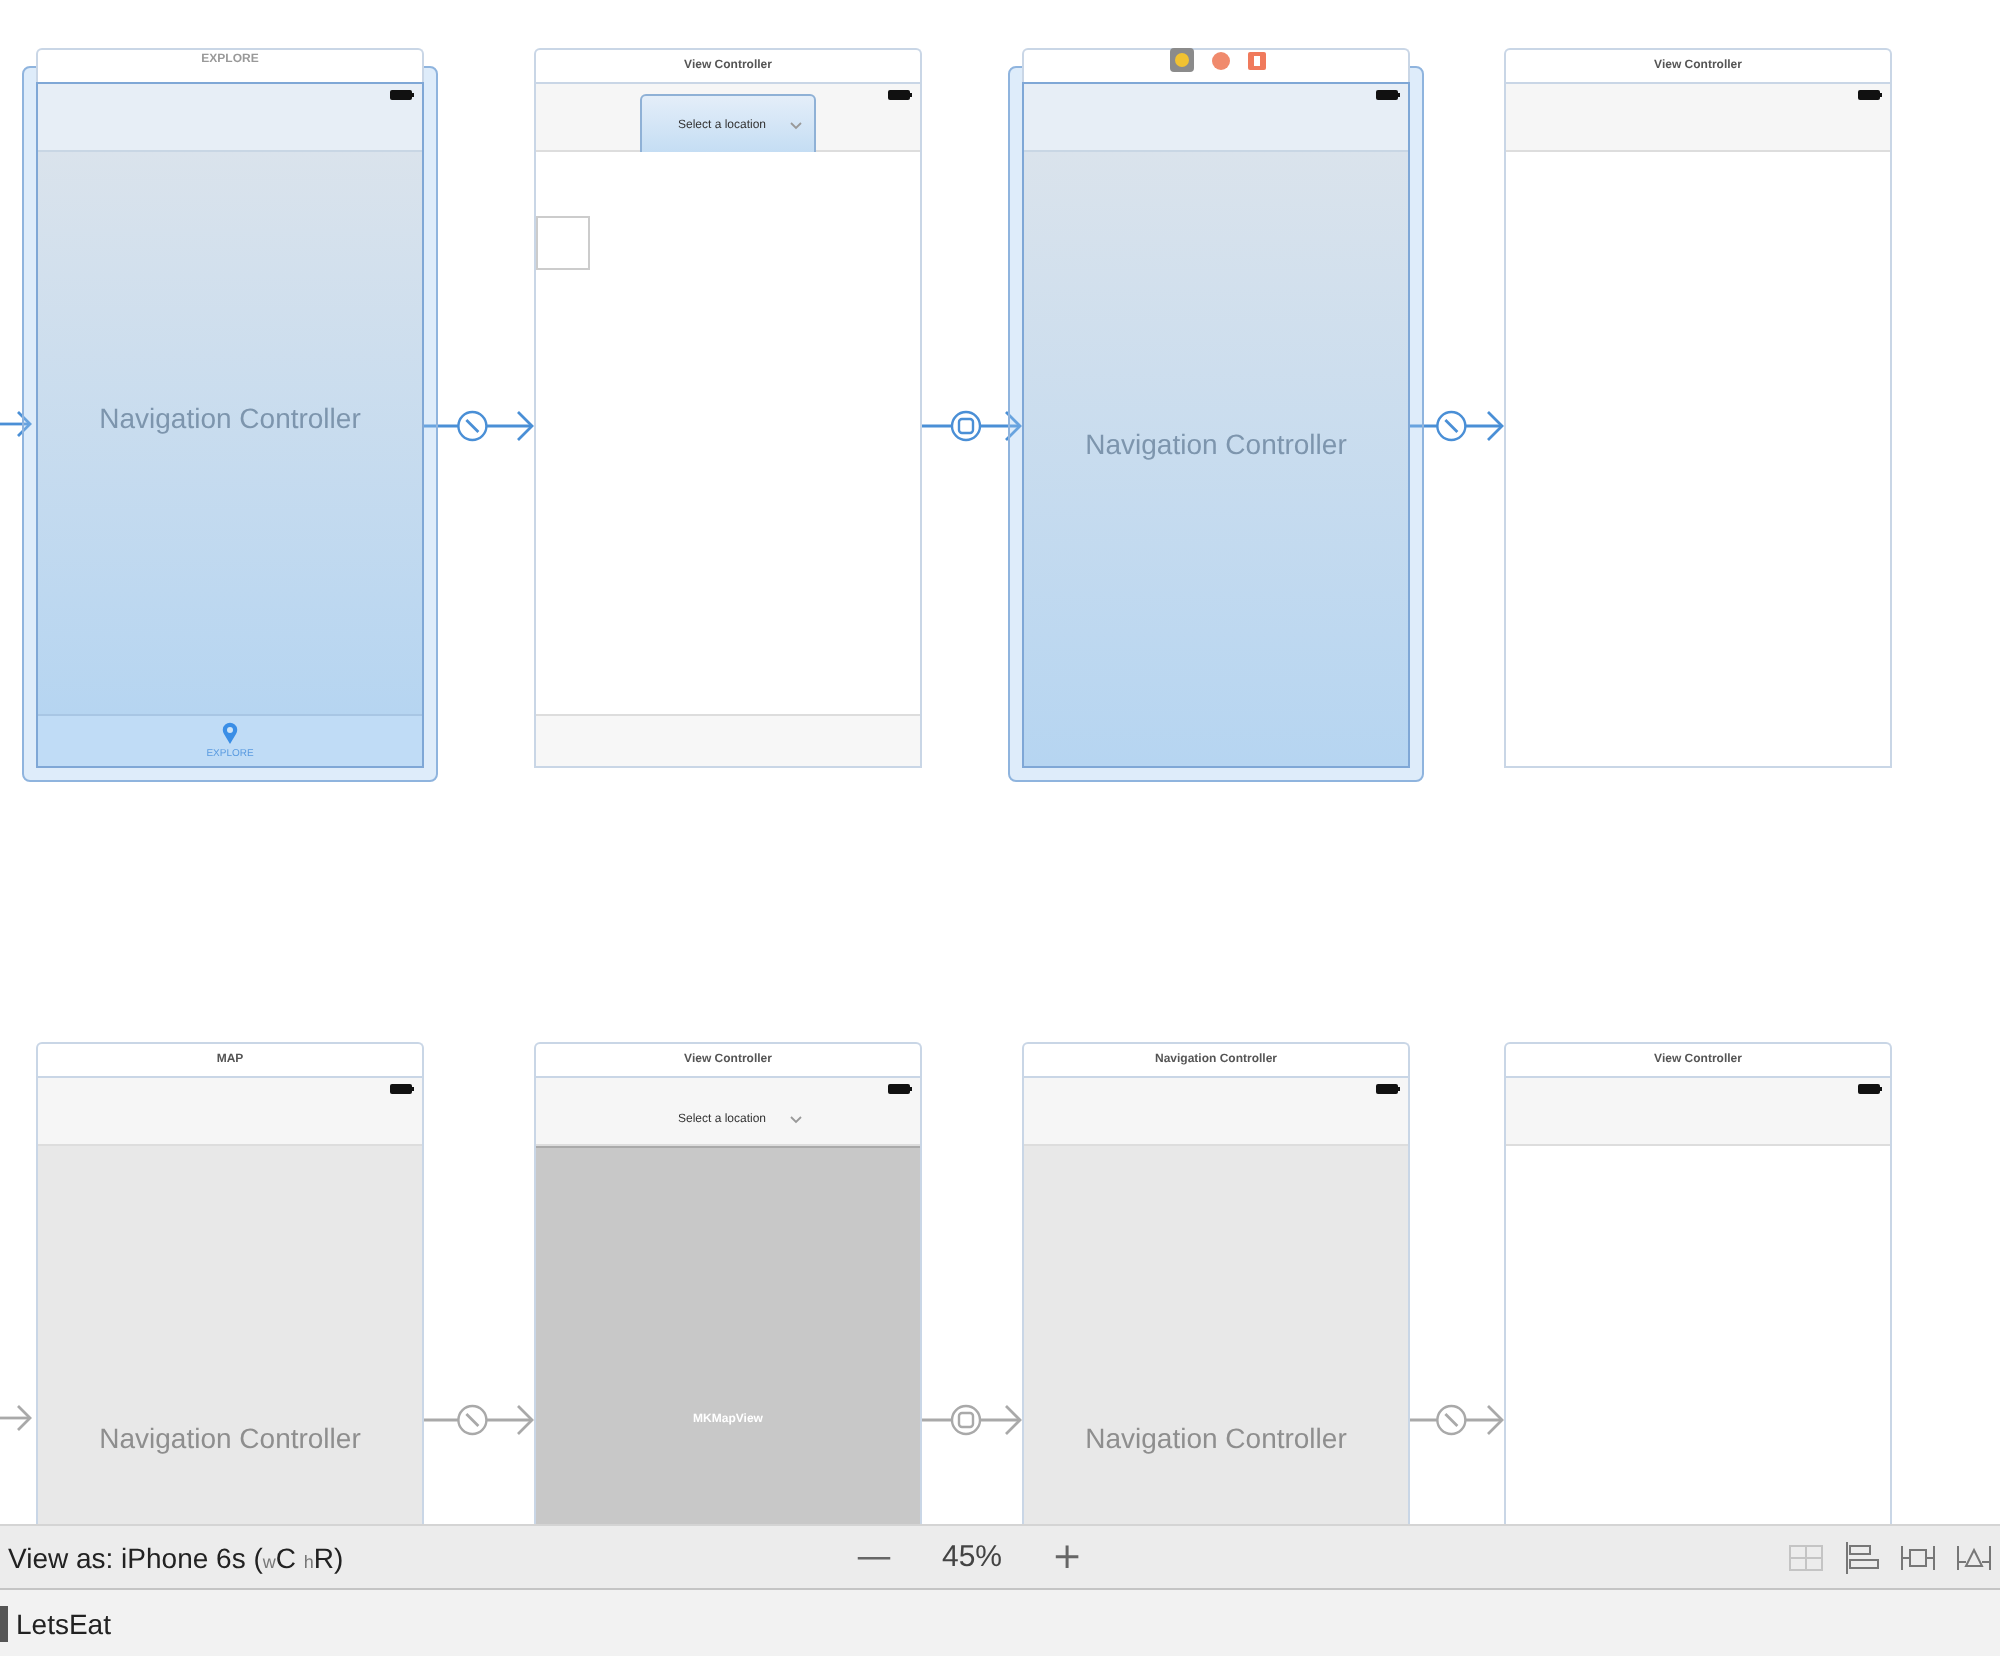  Describe the element at coordinates (1257, 60) in the screenshot. I see `exit-icon` at that location.